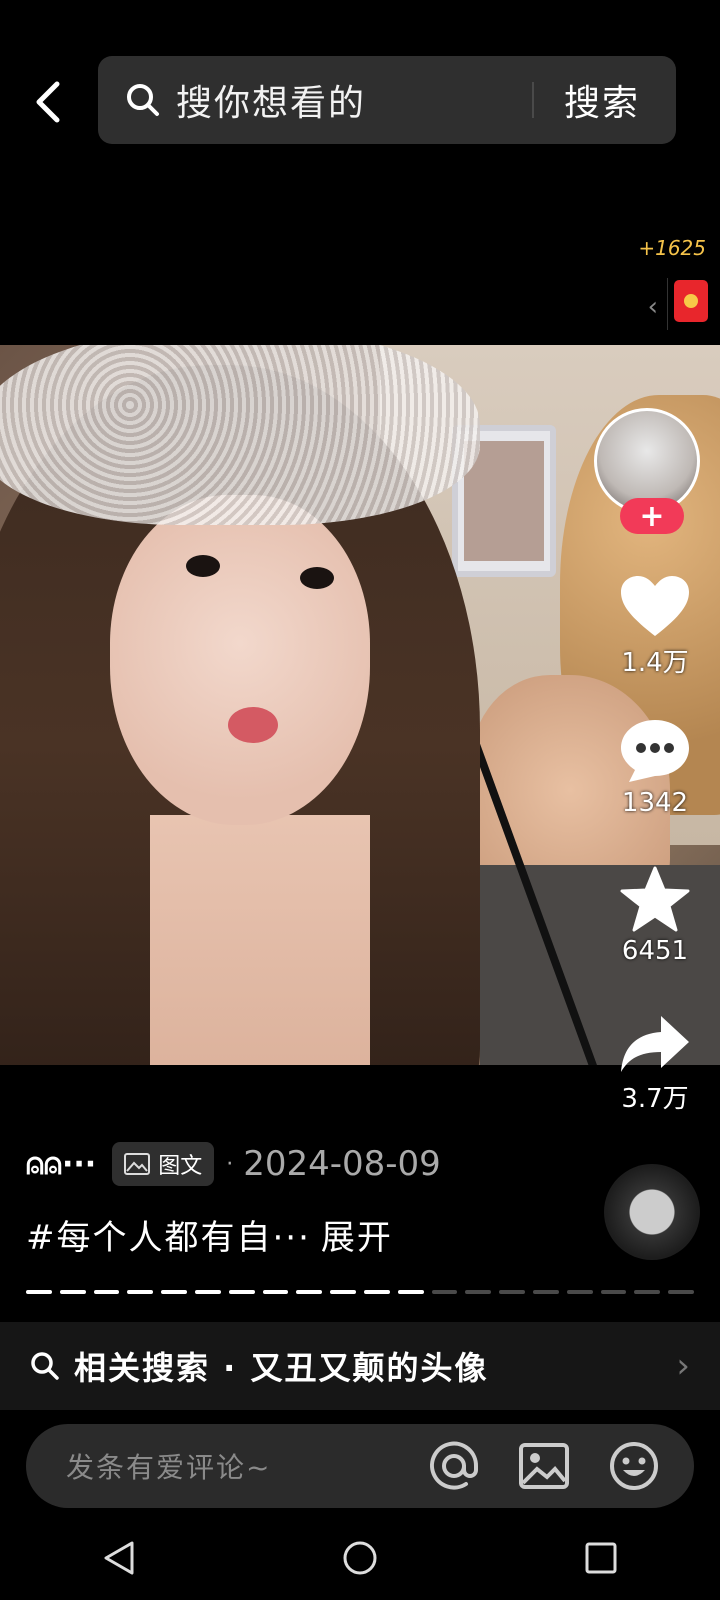  What do you see at coordinates (119, 1560) in the screenshot?
I see `nav-back-icon` at bounding box center [119, 1560].